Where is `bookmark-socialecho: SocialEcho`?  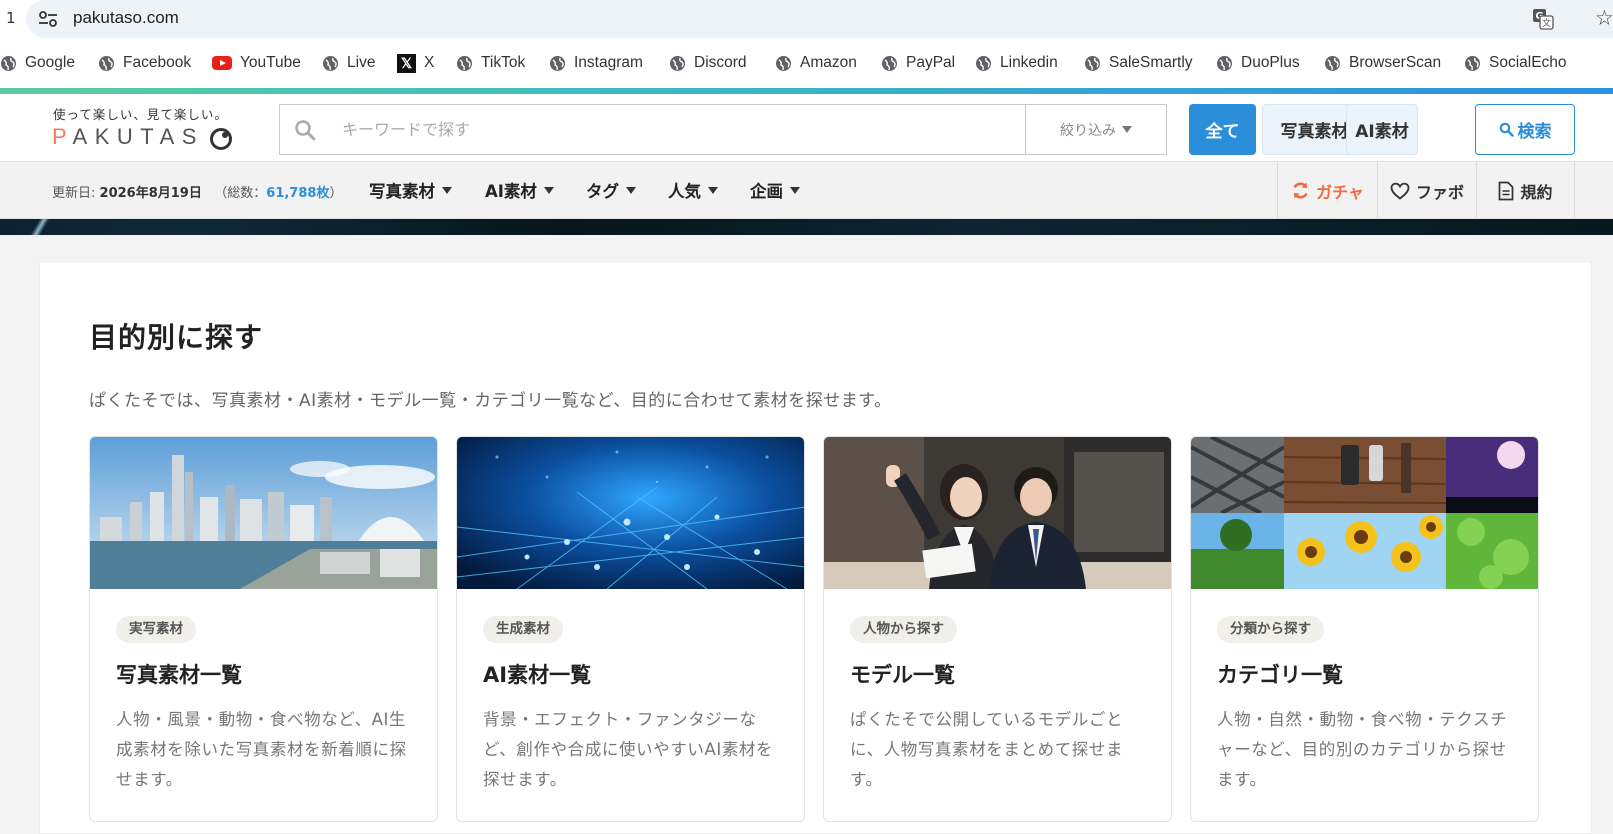
bookmark-socialecho: SocialEcho is located at coordinates (1515, 63).